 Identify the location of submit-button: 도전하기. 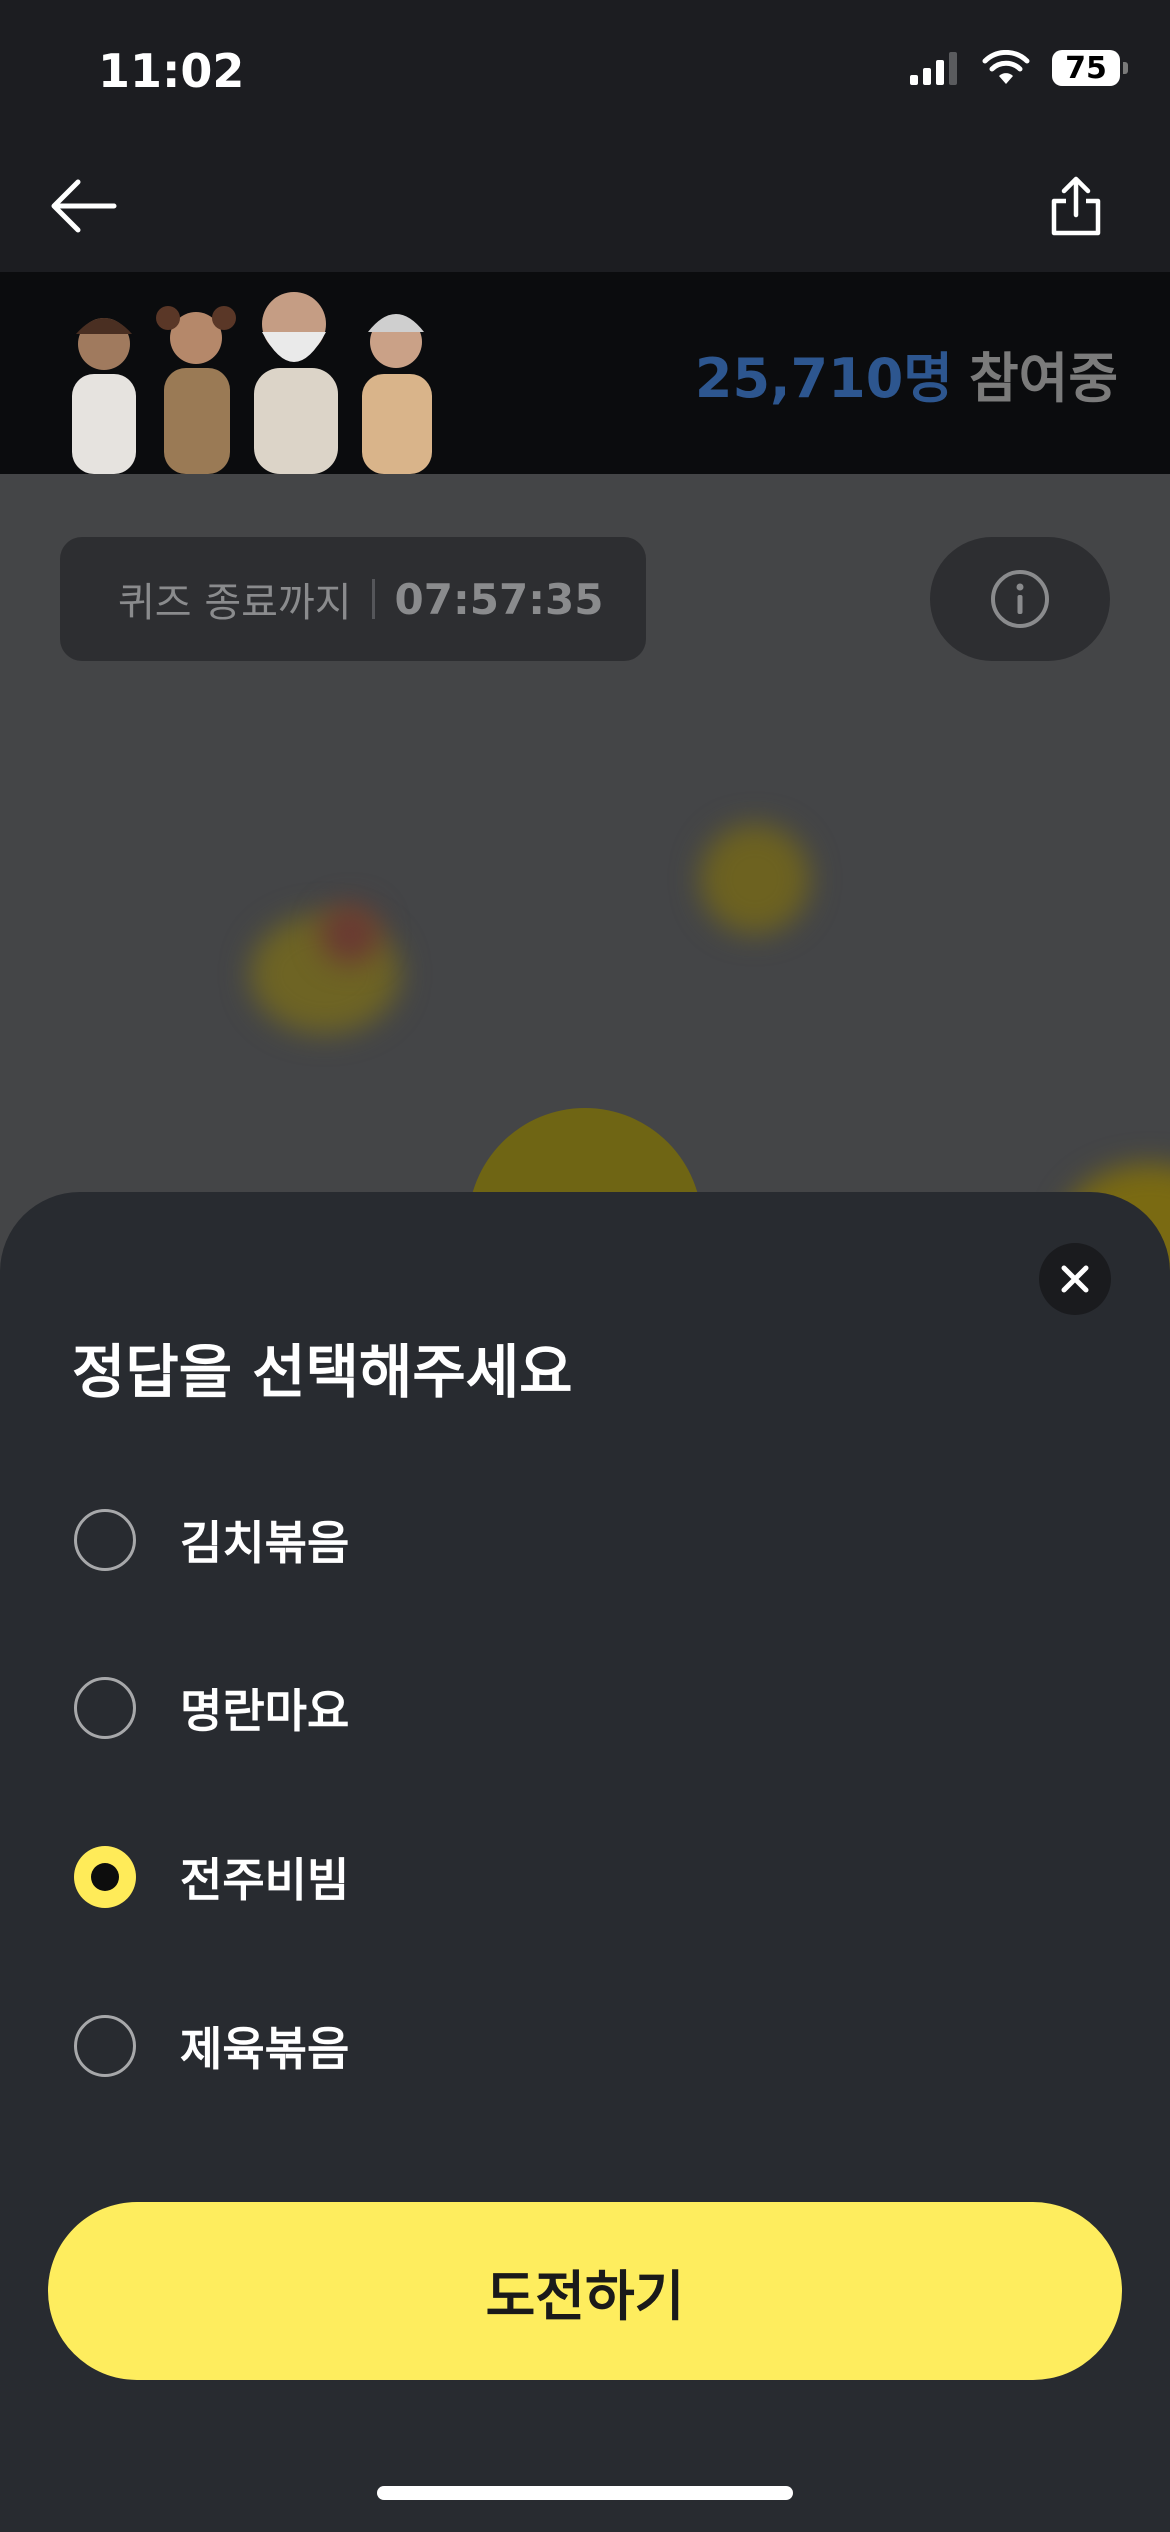
(585, 2291).